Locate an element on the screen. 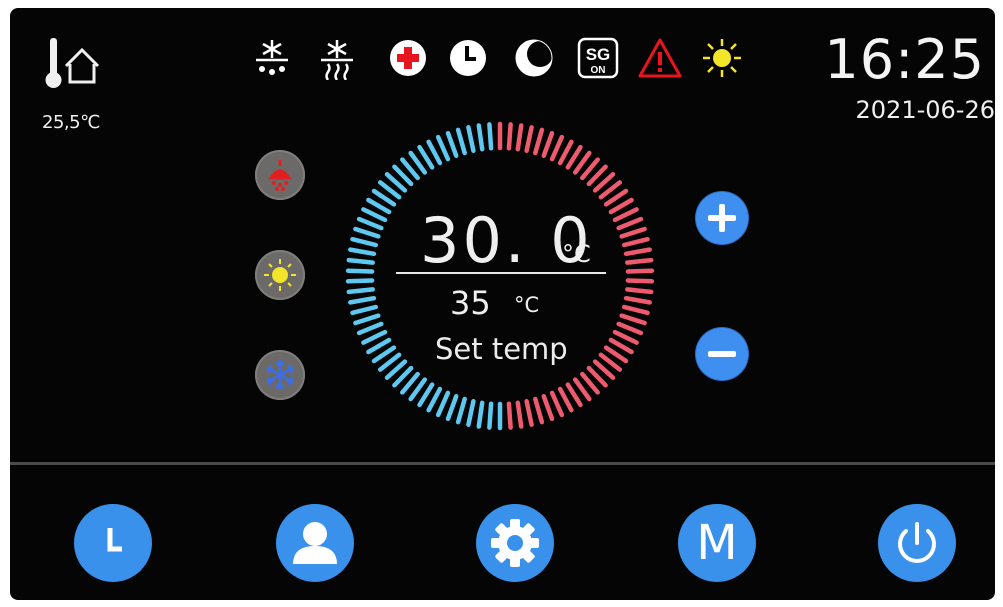 The width and height of the screenshot is (1003, 607). user-icon is located at coordinates (315, 543).